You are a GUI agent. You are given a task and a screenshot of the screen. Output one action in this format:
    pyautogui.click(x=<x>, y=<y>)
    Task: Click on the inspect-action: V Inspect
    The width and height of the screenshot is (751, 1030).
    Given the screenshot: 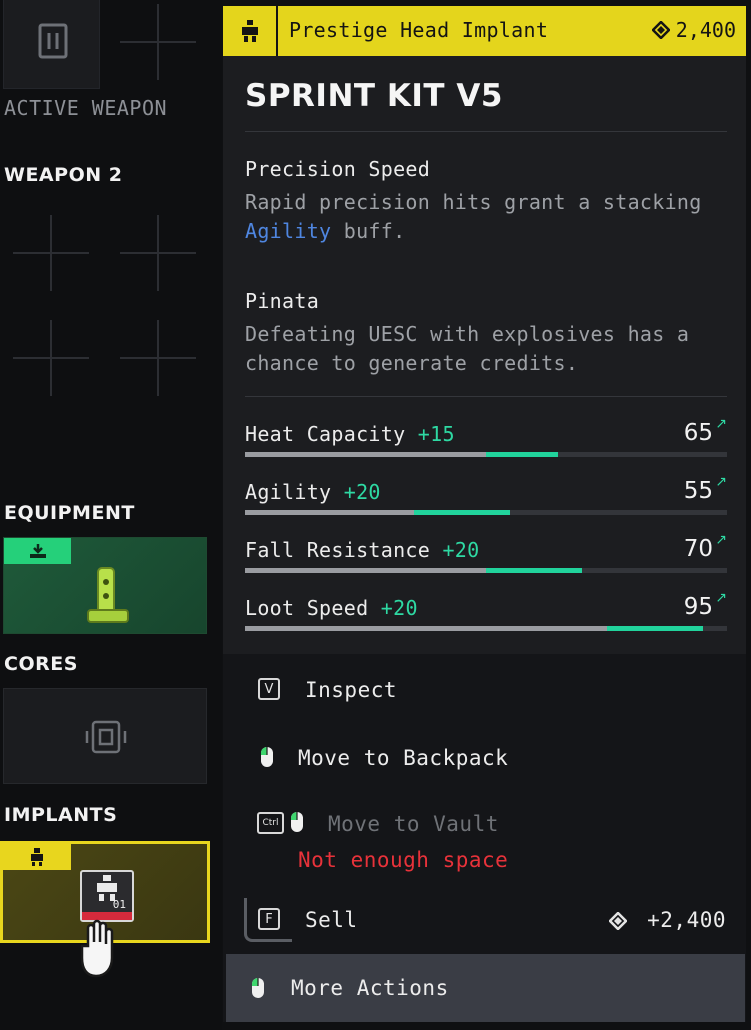 What is the action you would take?
    pyautogui.click(x=484, y=693)
    